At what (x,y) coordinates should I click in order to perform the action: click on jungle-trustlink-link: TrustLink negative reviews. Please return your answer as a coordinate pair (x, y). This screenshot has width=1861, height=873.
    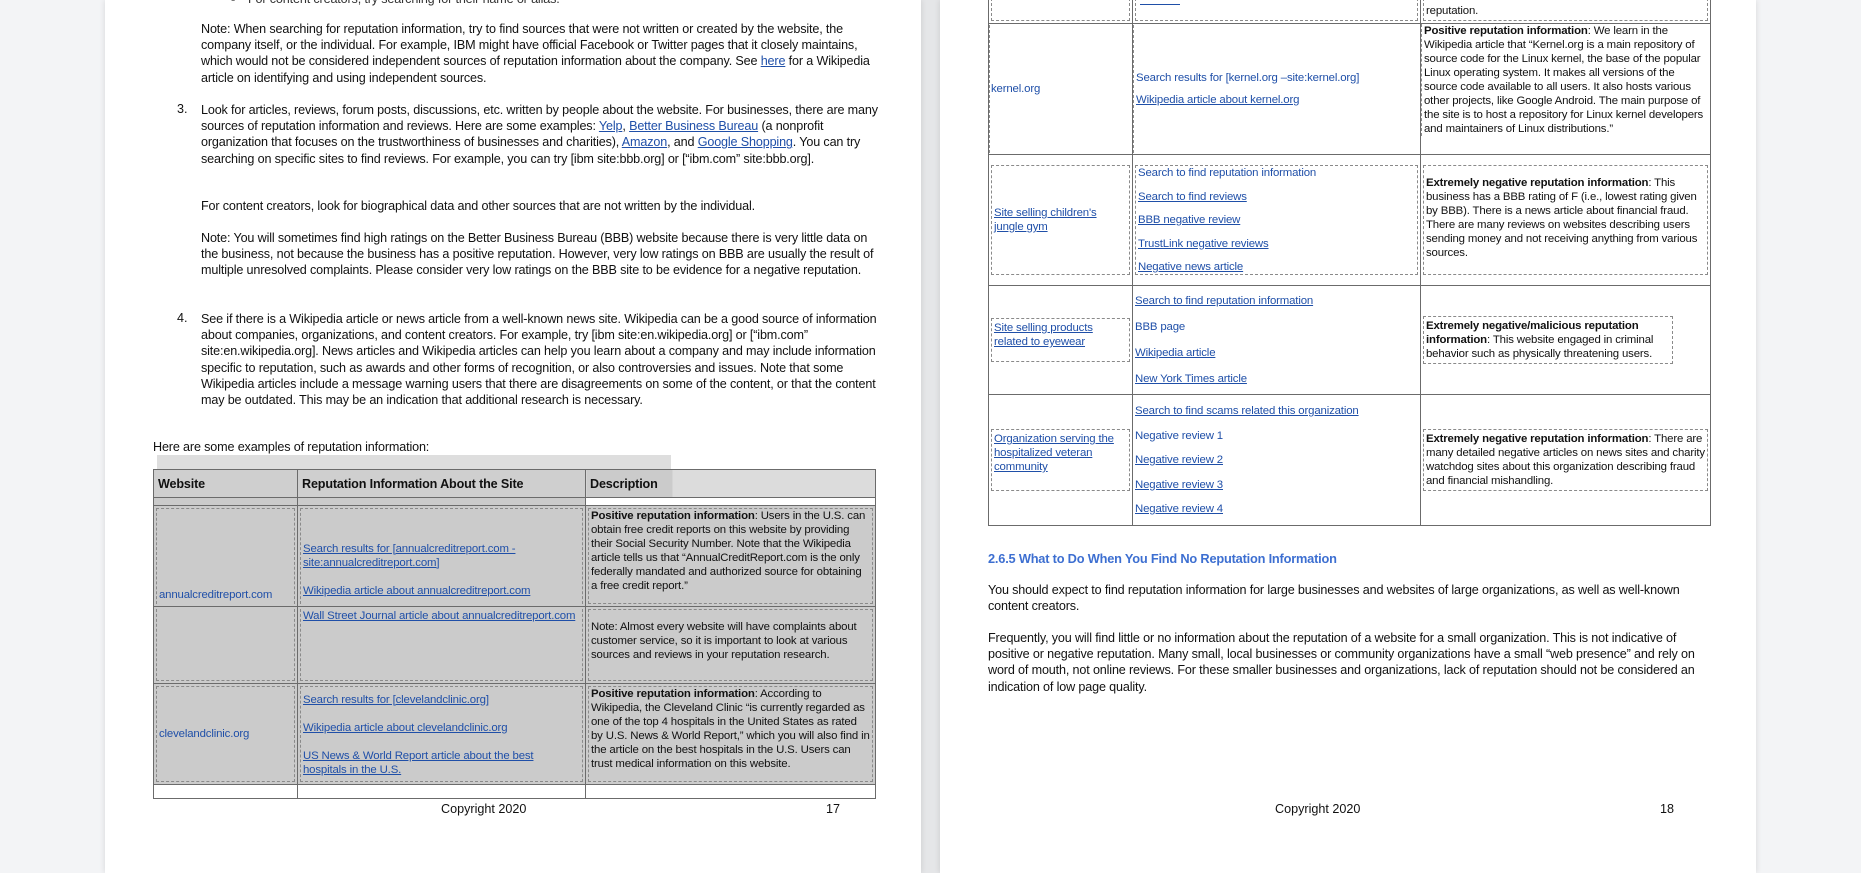
    Looking at the image, I should click on (1276, 244).